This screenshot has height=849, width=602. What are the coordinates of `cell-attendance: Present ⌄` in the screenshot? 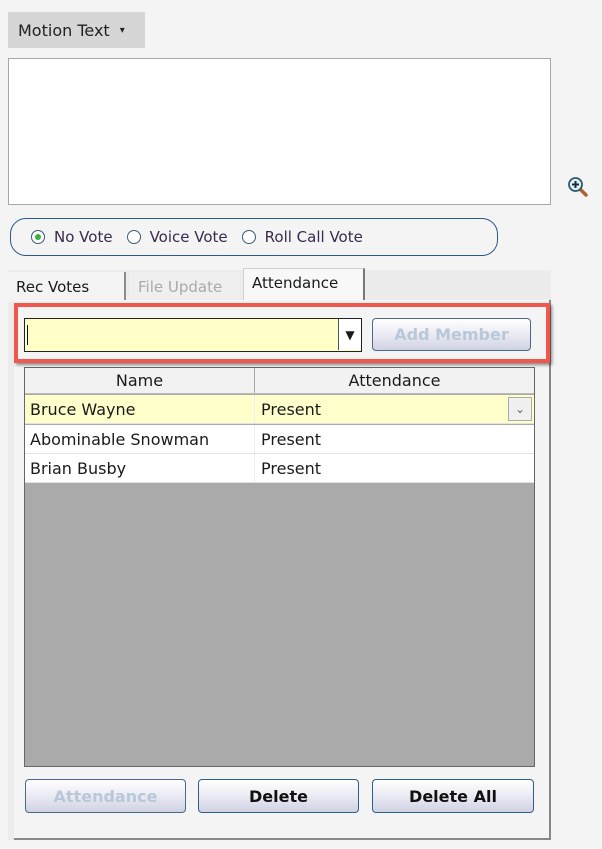 It's located at (394, 409).